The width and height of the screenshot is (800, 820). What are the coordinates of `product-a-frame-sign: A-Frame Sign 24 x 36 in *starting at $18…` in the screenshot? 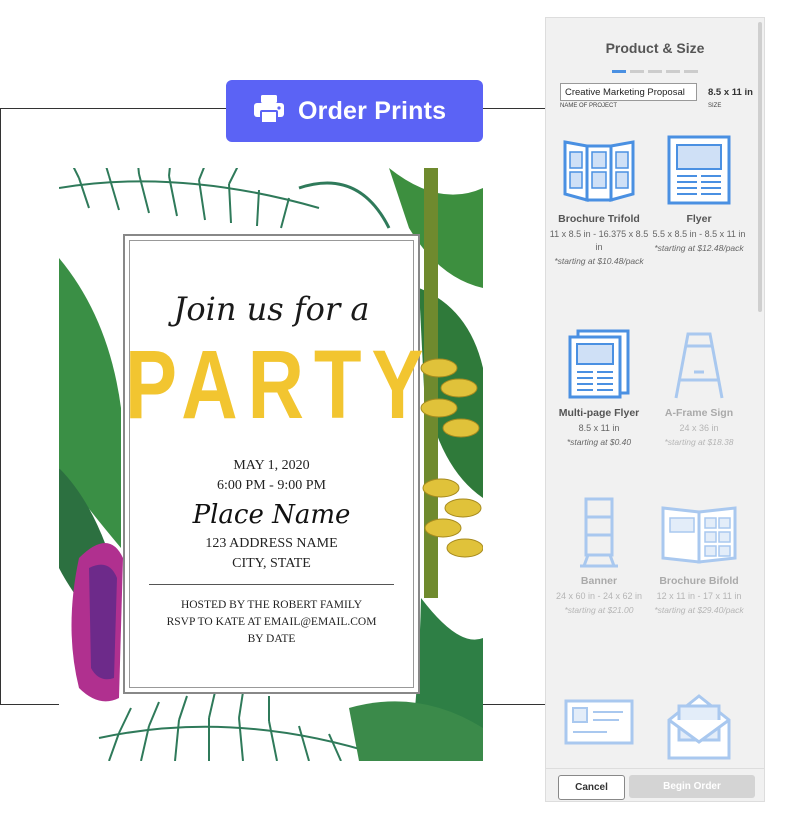 It's located at (699, 388).